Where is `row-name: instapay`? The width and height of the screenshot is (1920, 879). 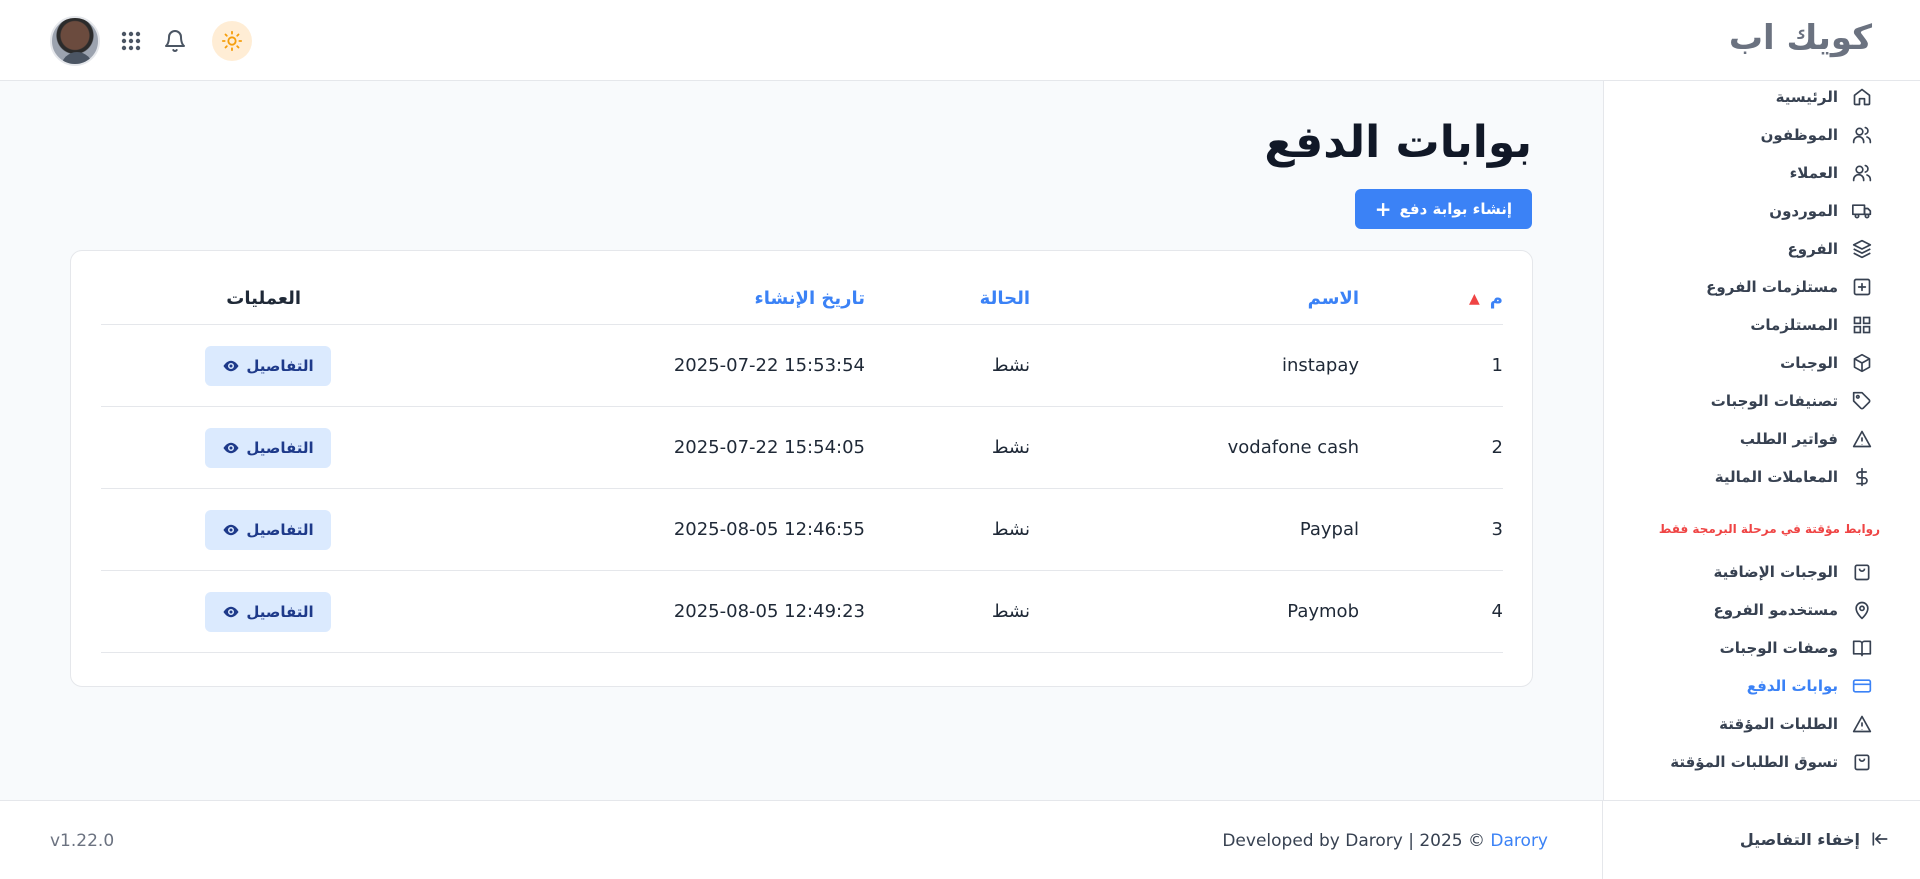 row-name: instapay is located at coordinates (1320, 365).